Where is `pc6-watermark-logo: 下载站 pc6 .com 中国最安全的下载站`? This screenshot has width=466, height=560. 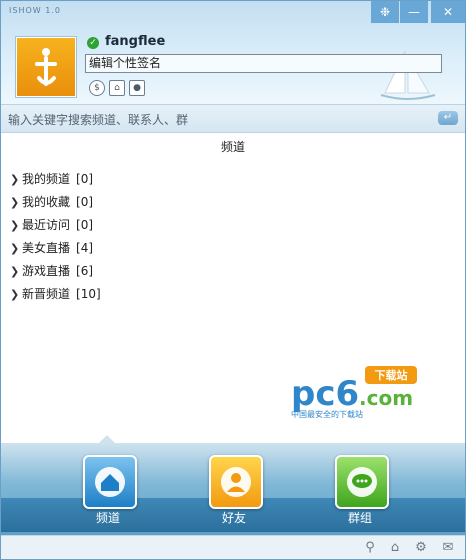
pc6-watermark-logo: 下载站 pc6 .com 中国最安全的下载站 is located at coordinates (354, 392).